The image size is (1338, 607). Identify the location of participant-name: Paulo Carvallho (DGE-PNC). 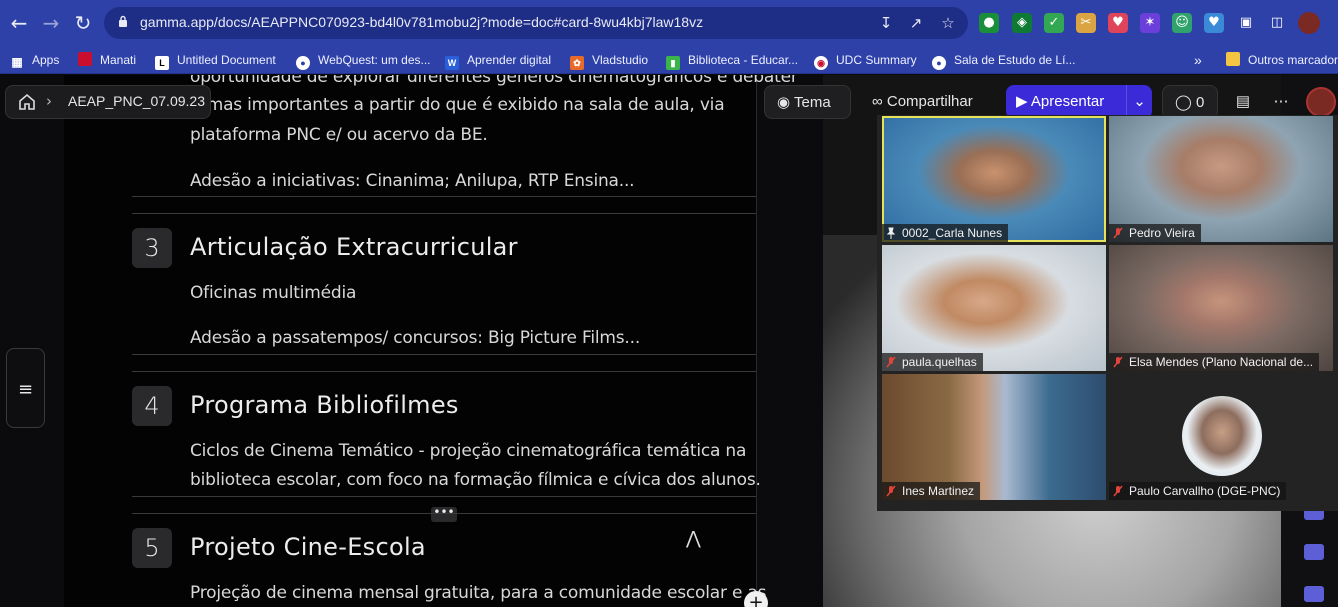
(1198, 491).